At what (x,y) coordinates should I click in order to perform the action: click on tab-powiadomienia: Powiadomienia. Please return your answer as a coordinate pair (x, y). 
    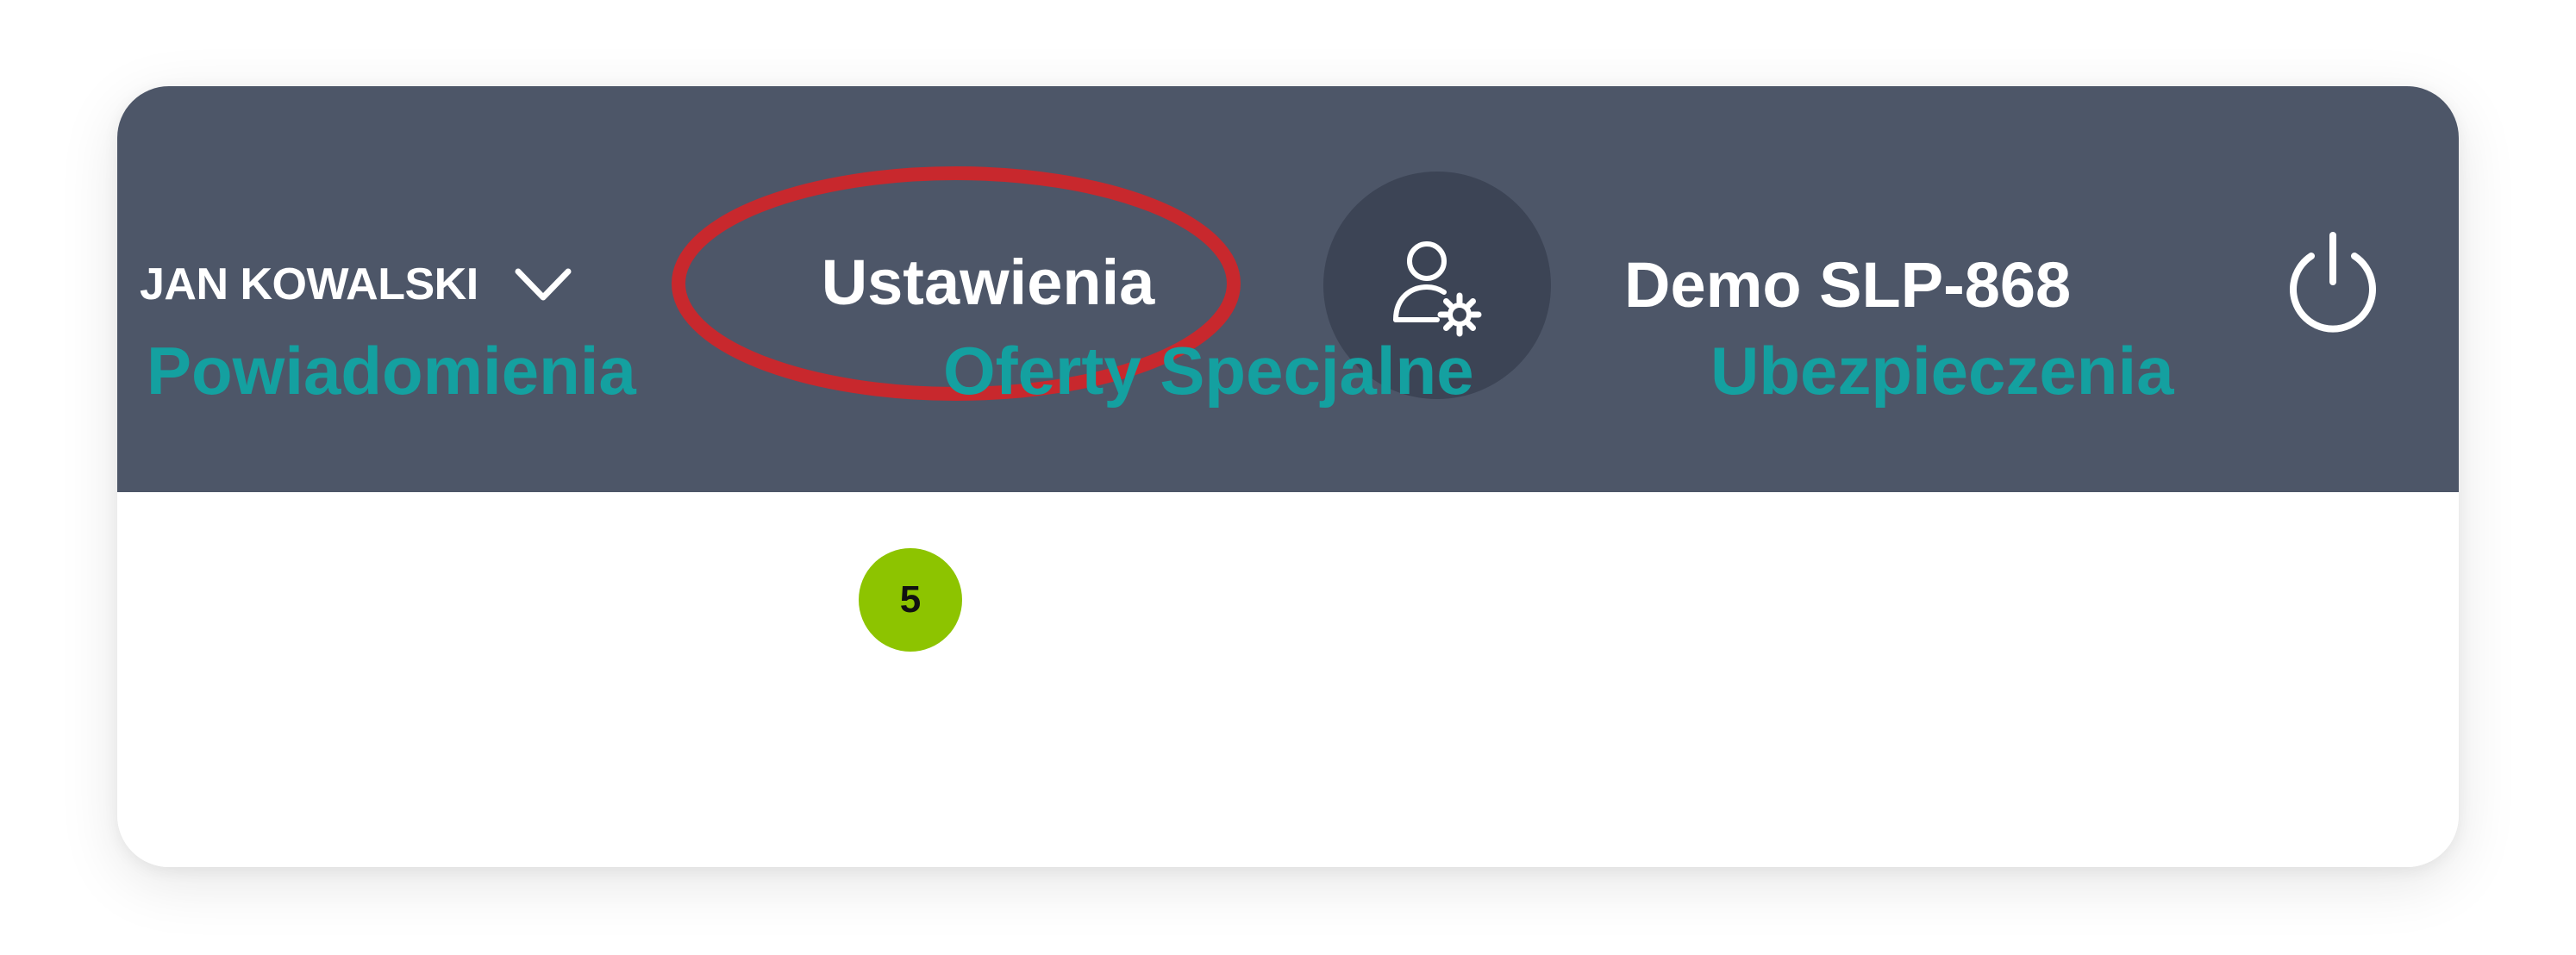
    Looking at the image, I should click on (392, 371).